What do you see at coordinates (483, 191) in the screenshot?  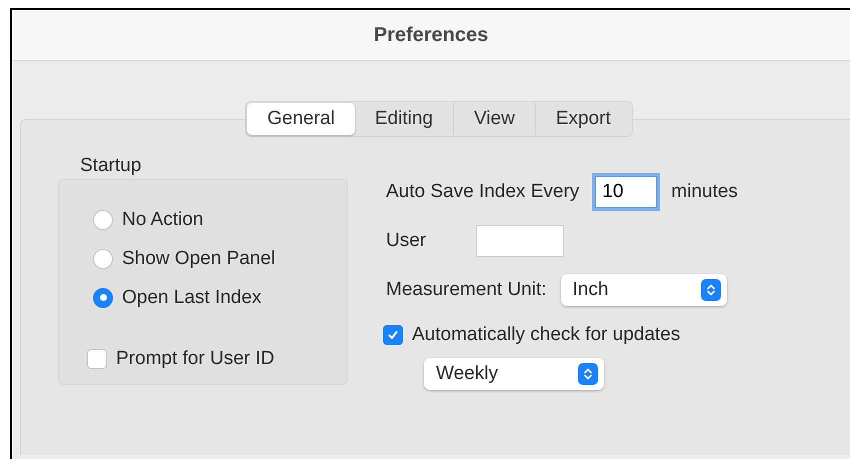 I see `field-label: Auto Save Index Every` at bounding box center [483, 191].